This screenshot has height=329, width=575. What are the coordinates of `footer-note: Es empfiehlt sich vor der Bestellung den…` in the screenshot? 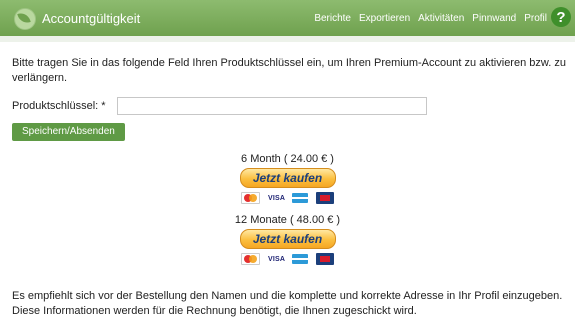 It's located at (287, 303).